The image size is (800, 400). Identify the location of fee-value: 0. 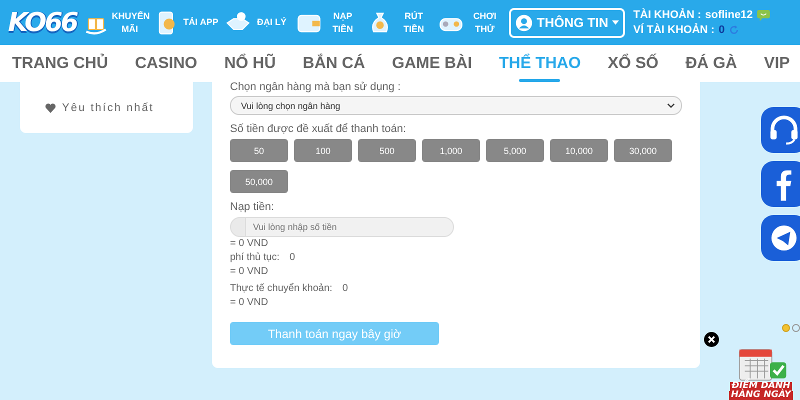
(292, 258).